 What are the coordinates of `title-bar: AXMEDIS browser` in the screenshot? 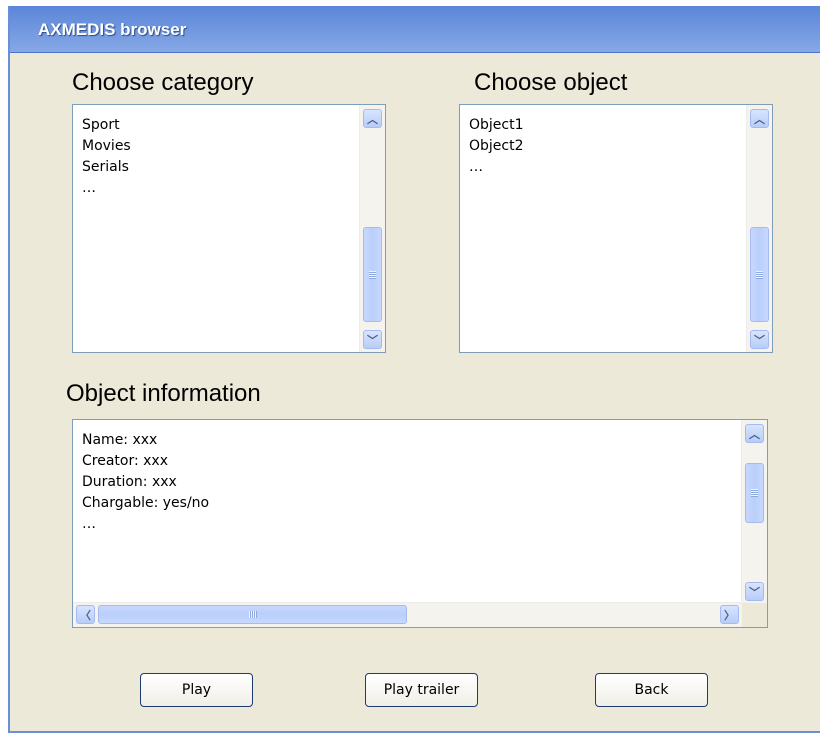 It's located at (415, 29).